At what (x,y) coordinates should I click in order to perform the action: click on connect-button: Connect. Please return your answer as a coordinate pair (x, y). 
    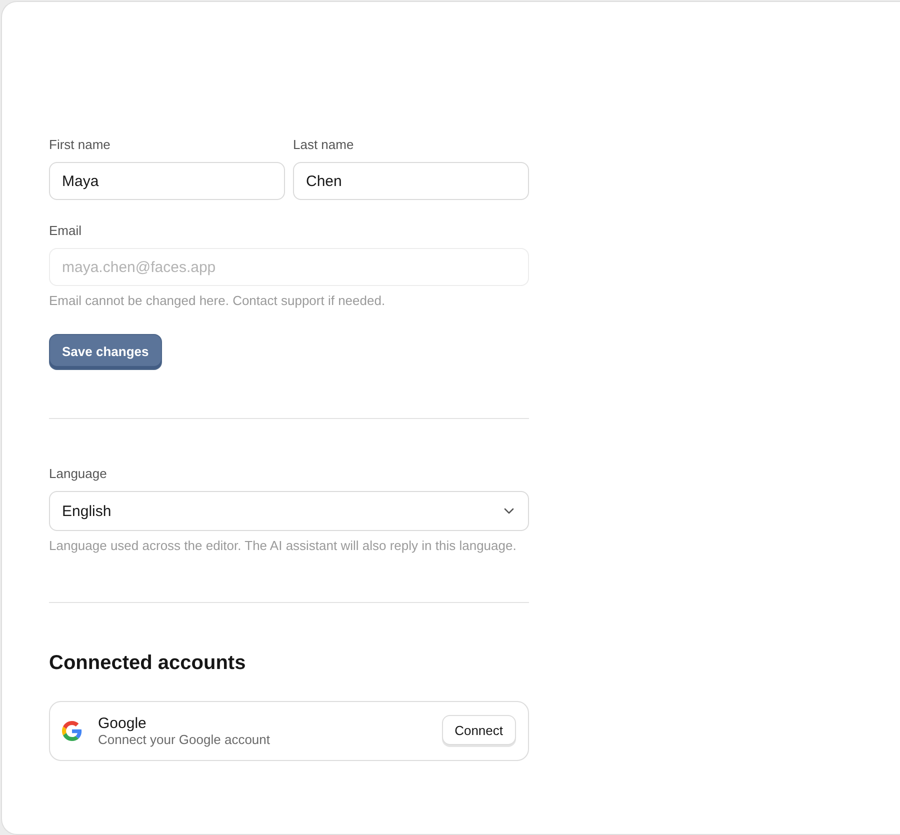
    Looking at the image, I should click on (479, 730).